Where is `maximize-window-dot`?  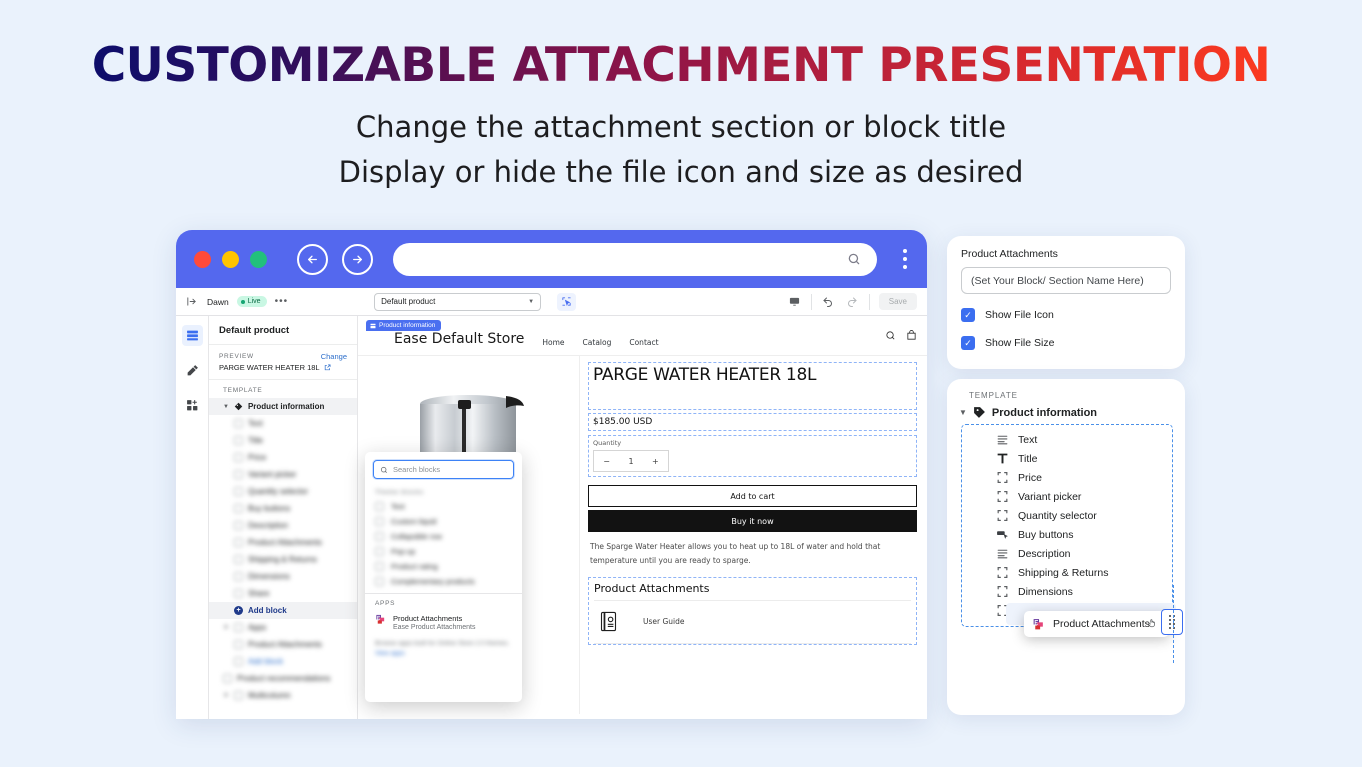
maximize-window-dot is located at coordinates (258, 259).